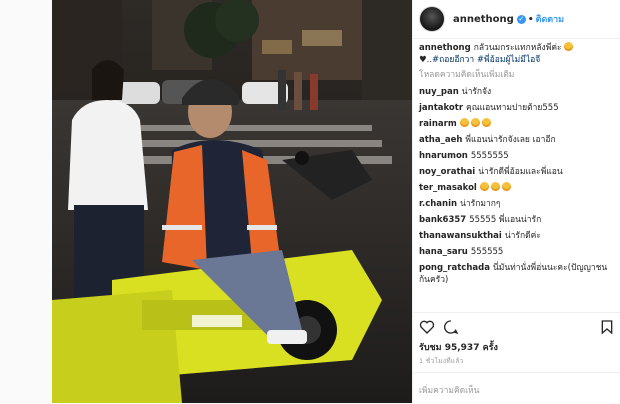  Describe the element at coordinates (568, 46) in the screenshot. I see `grin-emoji-icon` at that location.